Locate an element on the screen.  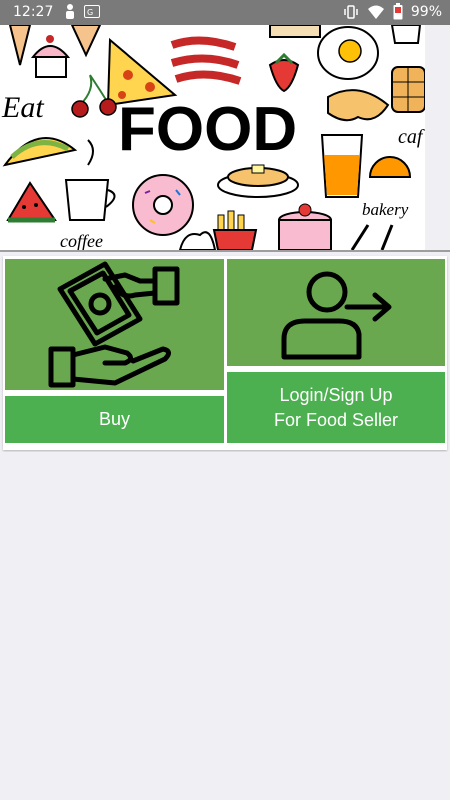
taco-icon is located at coordinates (40, 152).